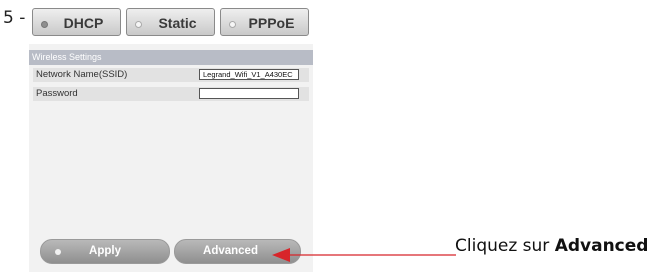  Describe the element at coordinates (82, 74) in the screenshot. I see `ssid-label: Network Name(SSID)` at that location.